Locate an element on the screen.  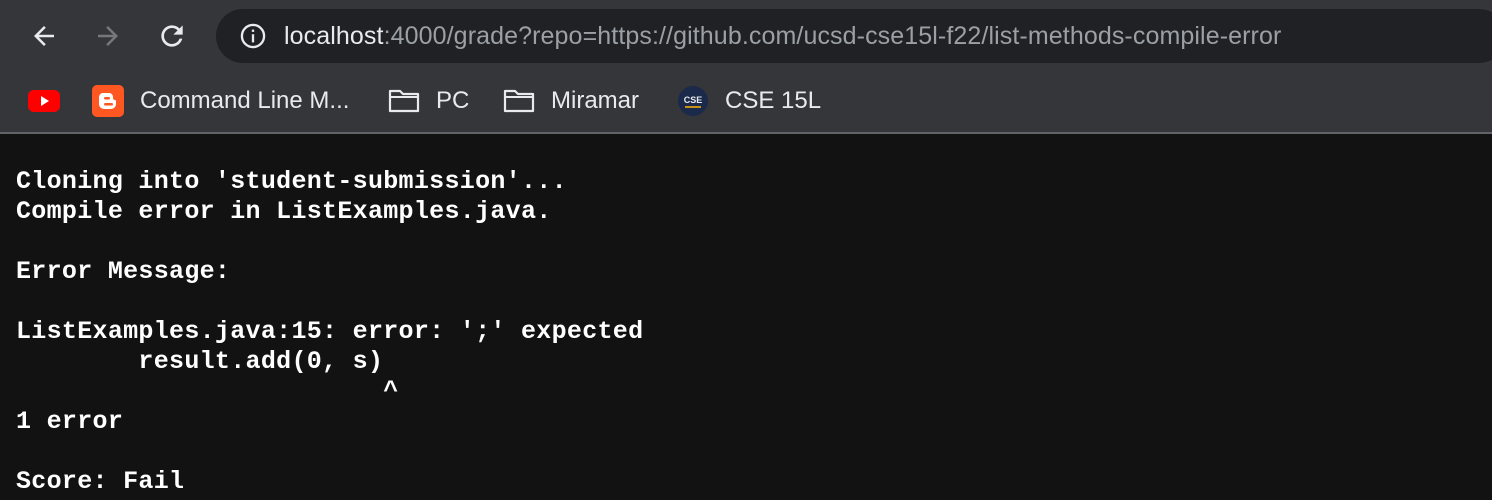
bookmarks-bar: Command Line M... PC Miramar CSE CSE 15L is located at coordinates (746, 103).